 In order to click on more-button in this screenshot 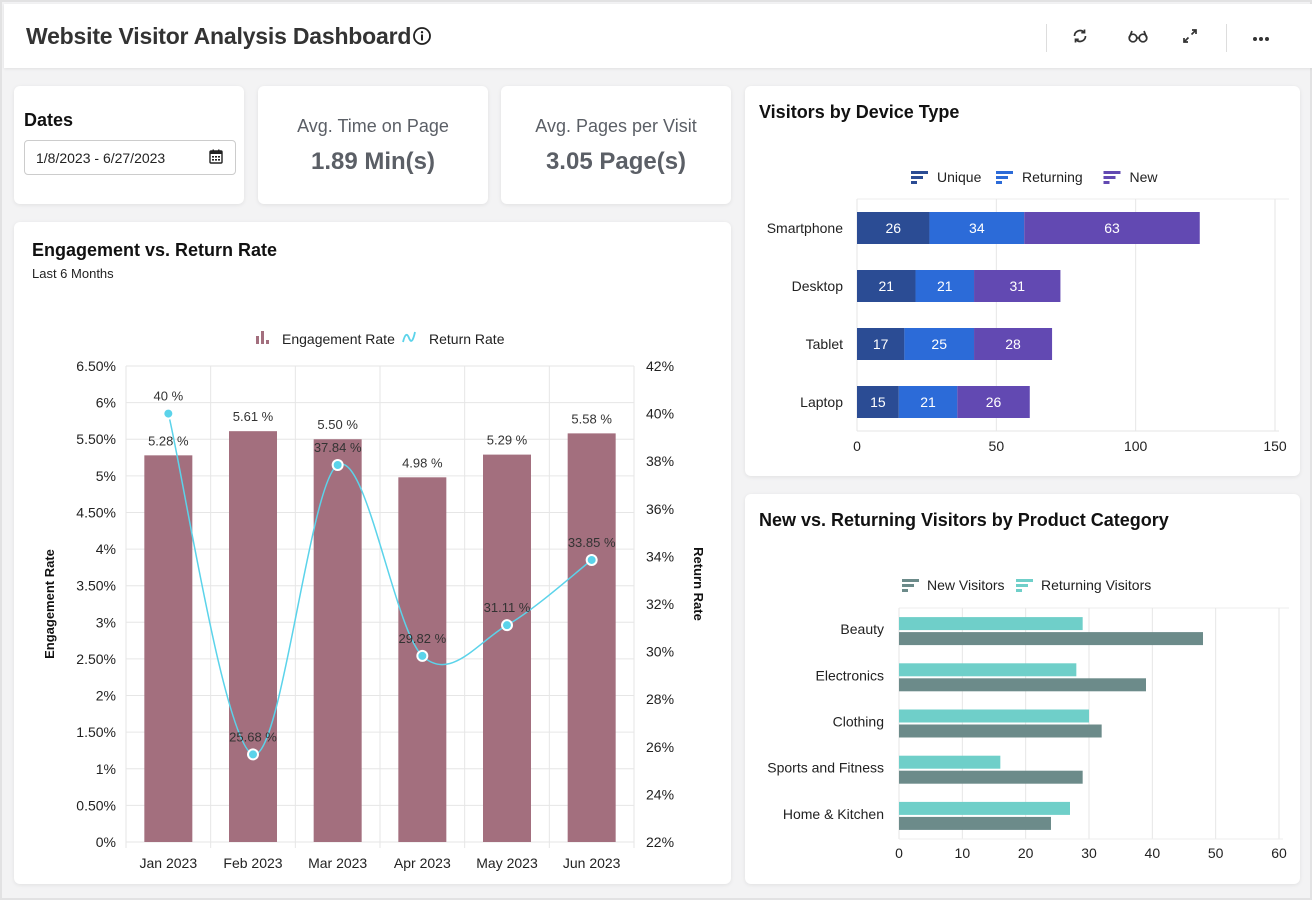, I will do `click(1261, 38)`.